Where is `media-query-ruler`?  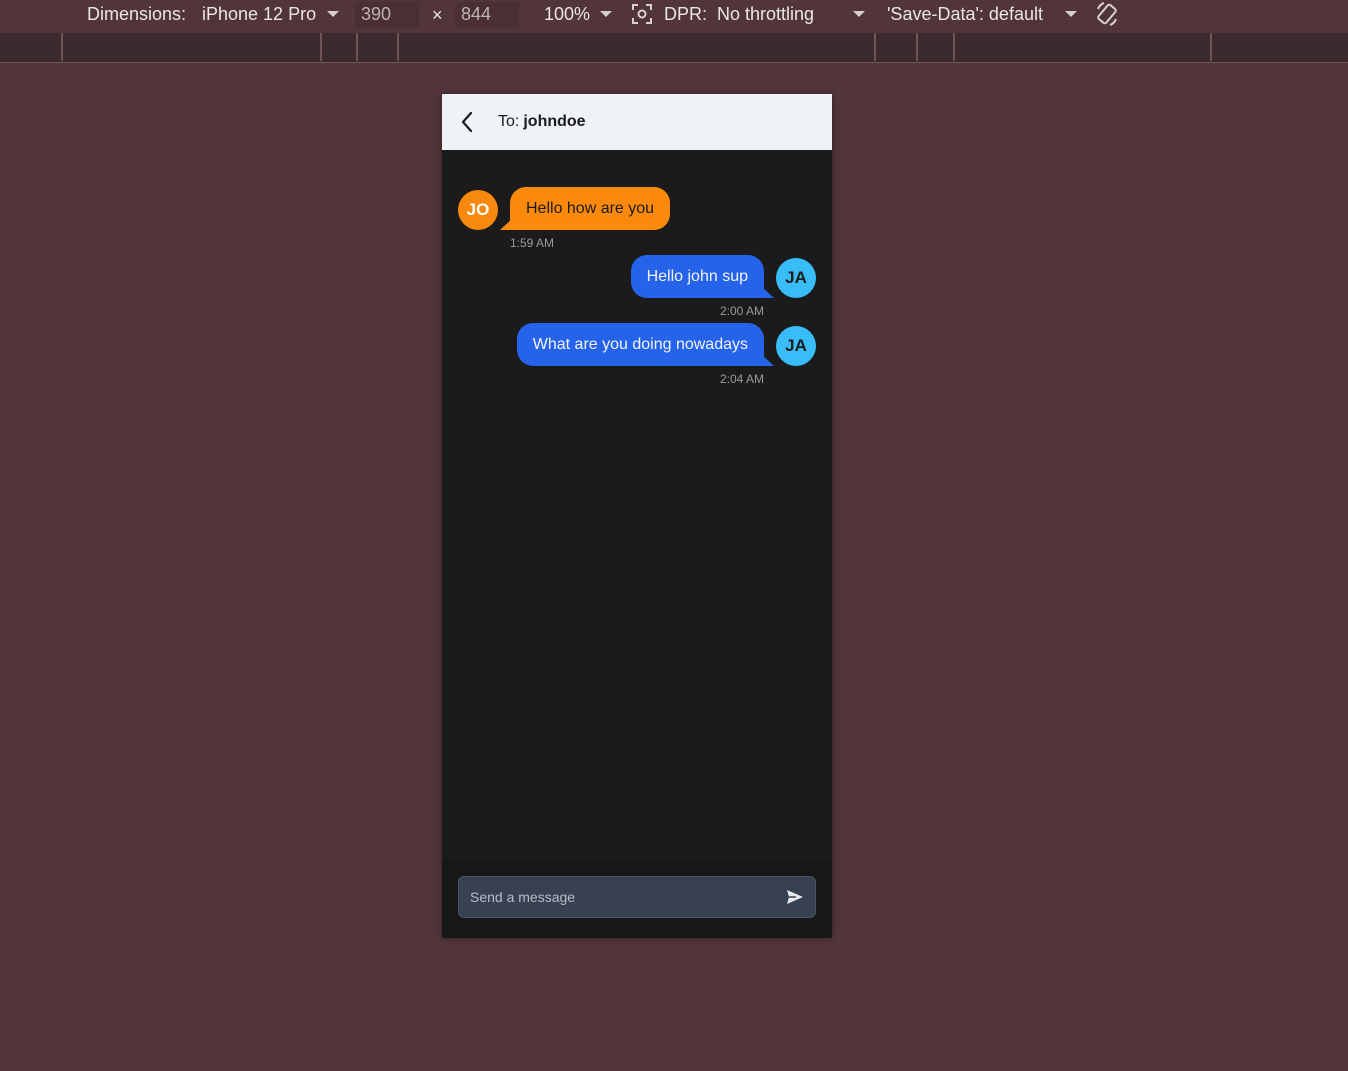 media-query-ruler is located at coordinates (674, 48).